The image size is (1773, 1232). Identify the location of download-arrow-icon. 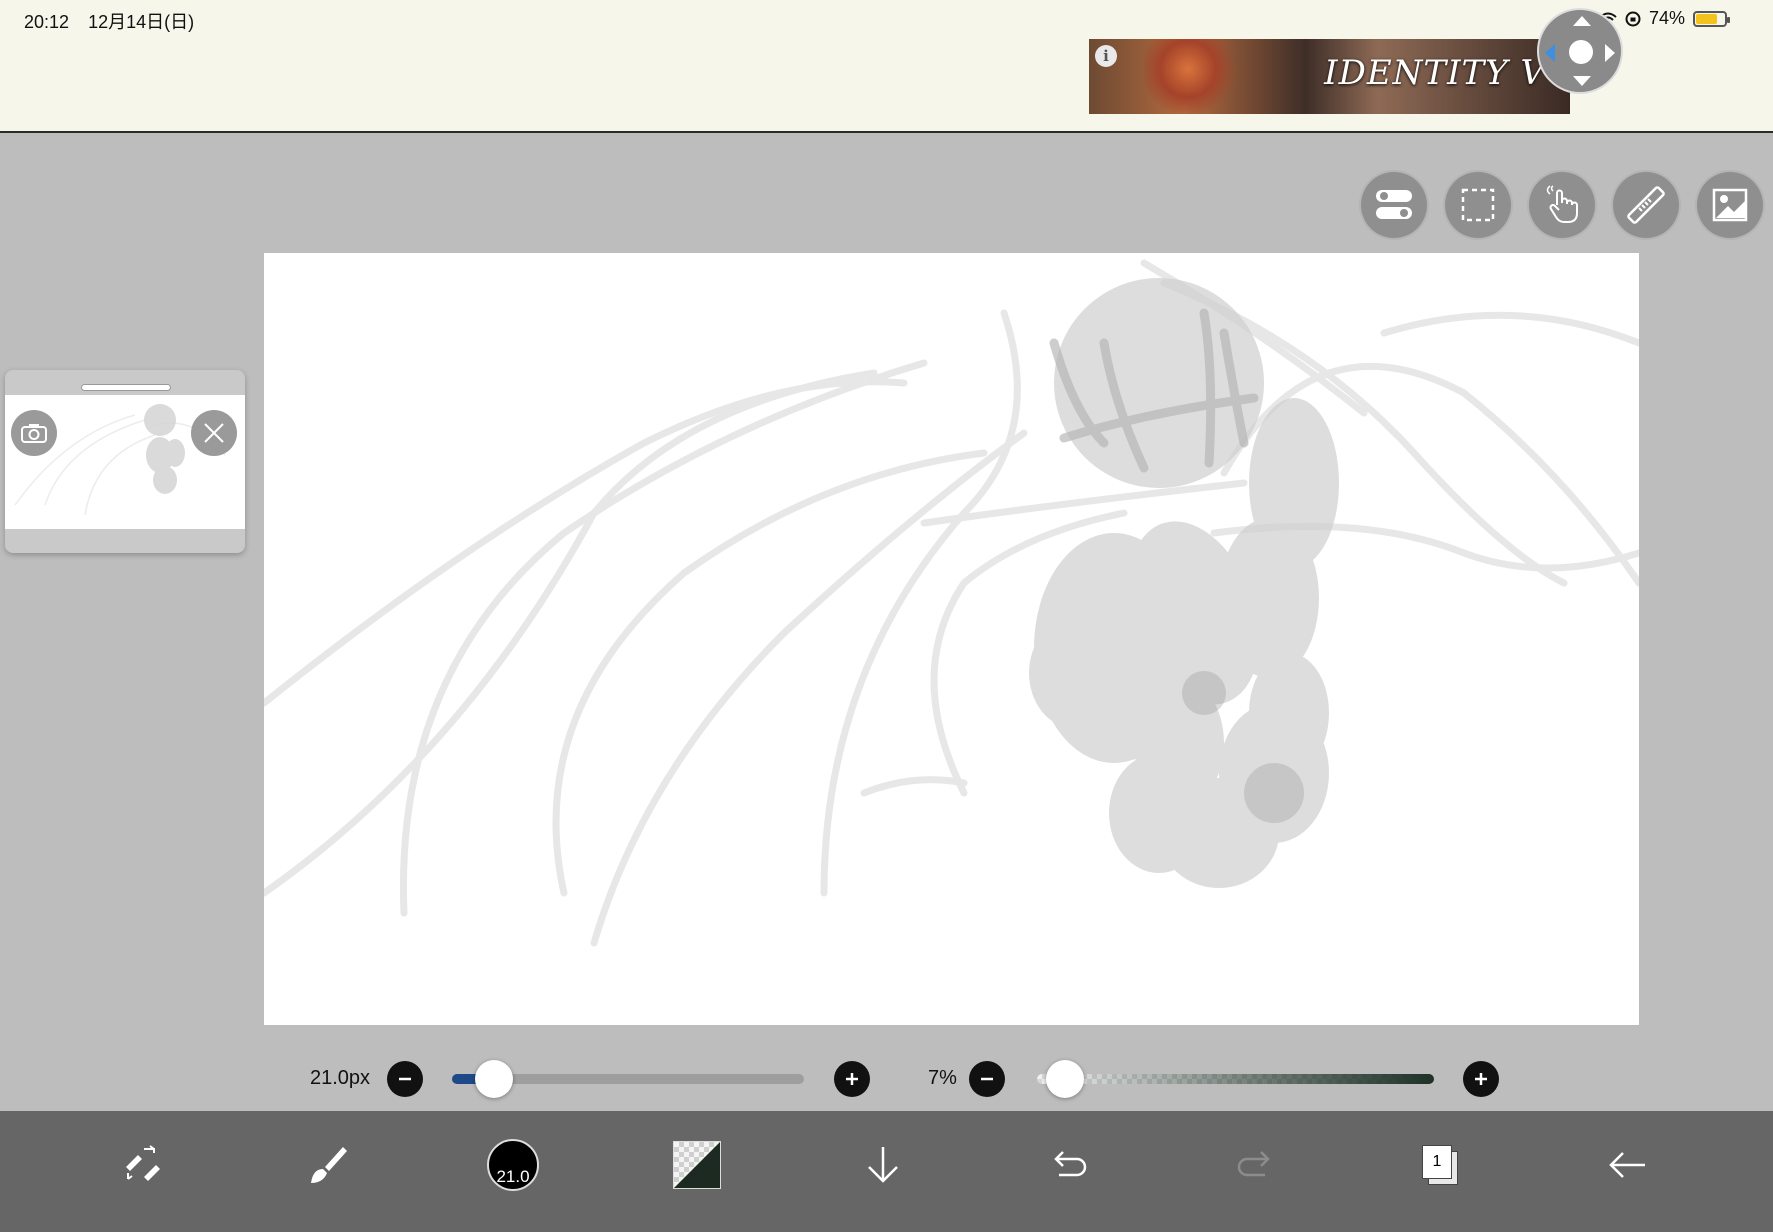
(883, 1165).